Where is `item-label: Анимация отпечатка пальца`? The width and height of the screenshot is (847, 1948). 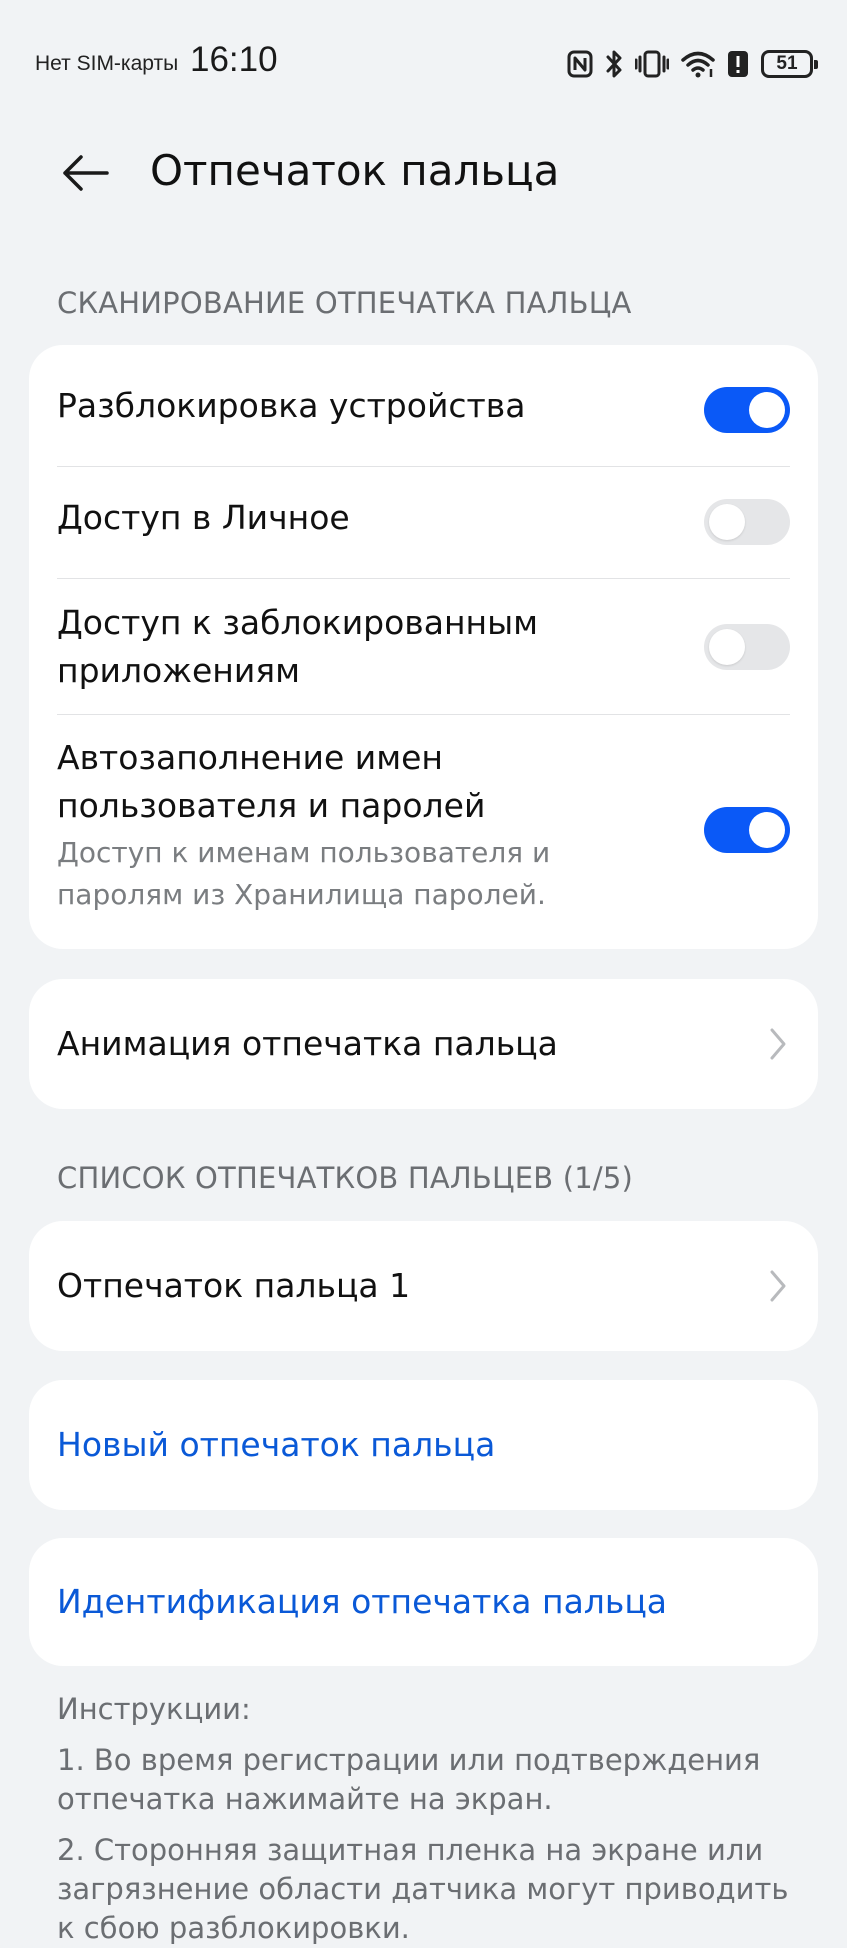
item-label: Анимация отпечатка пальца is located at coordinates (307, 1043).